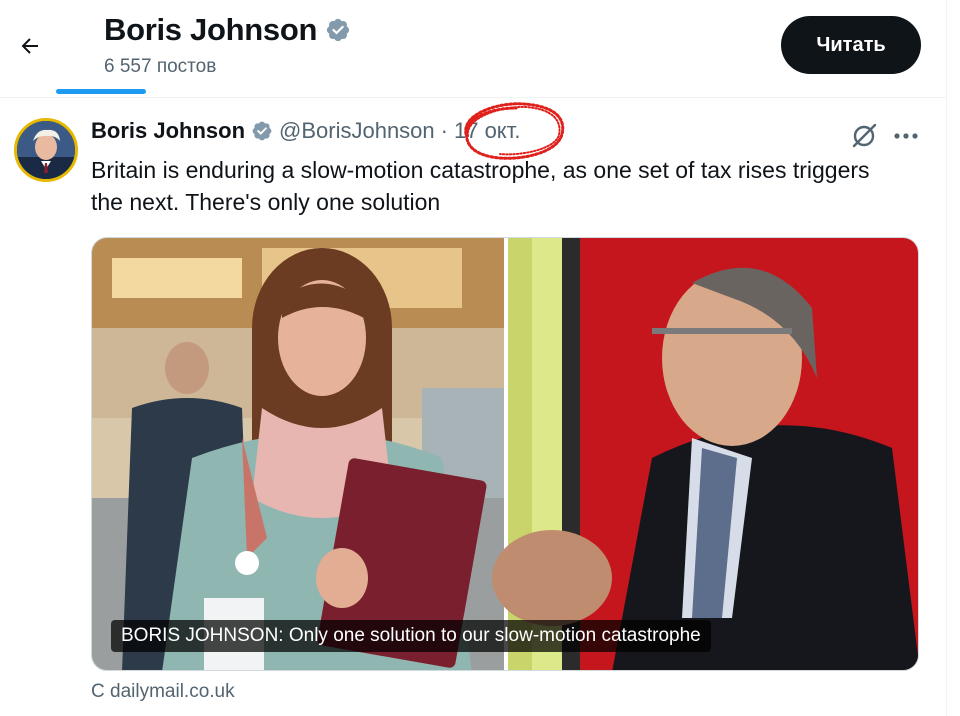 The image size is (960, 716). Describe the element at coordinates (864, 136) in the screenshot. I see `grok-icon` at that location.